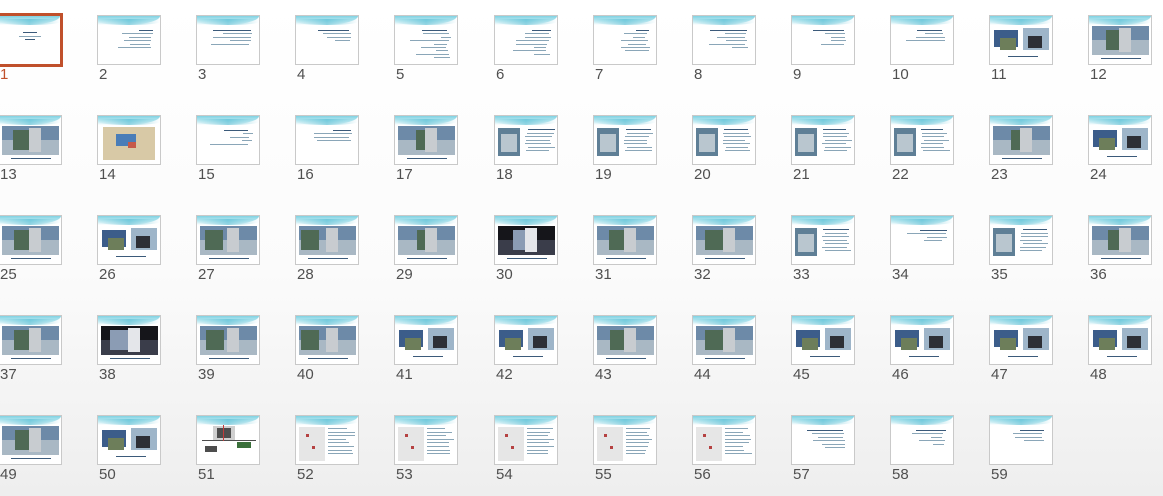 The height and width of the screenshot is (496, 1163). I want to click on slide-thumbnail-48: 48, so click(1121, 350).